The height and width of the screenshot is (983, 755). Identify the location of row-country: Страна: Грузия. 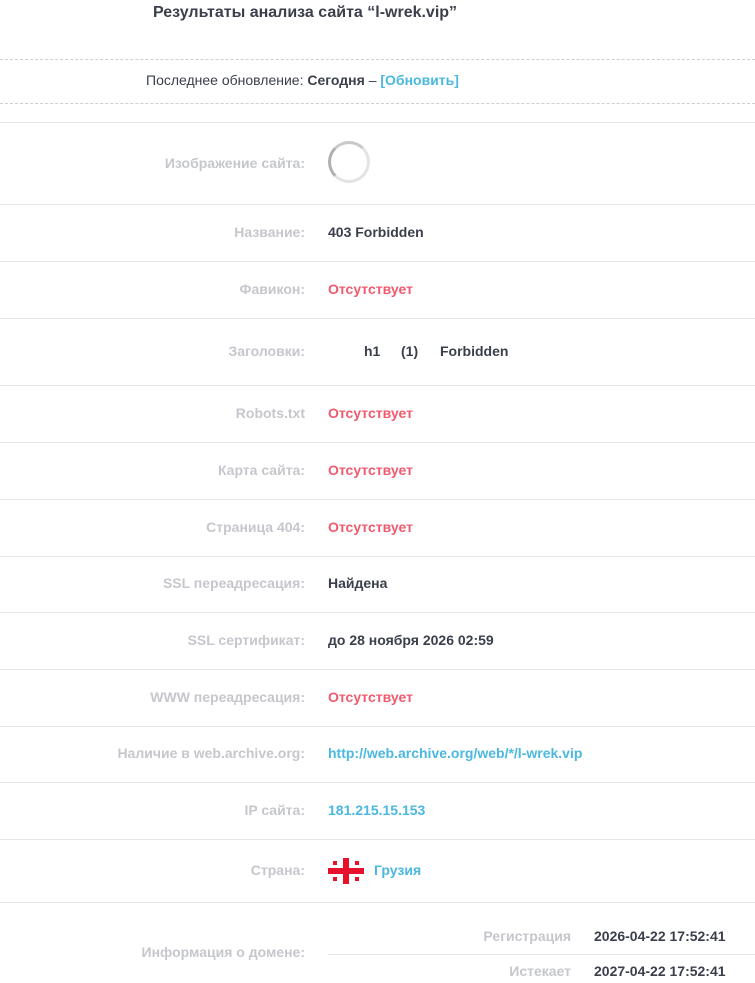
(377, 870).